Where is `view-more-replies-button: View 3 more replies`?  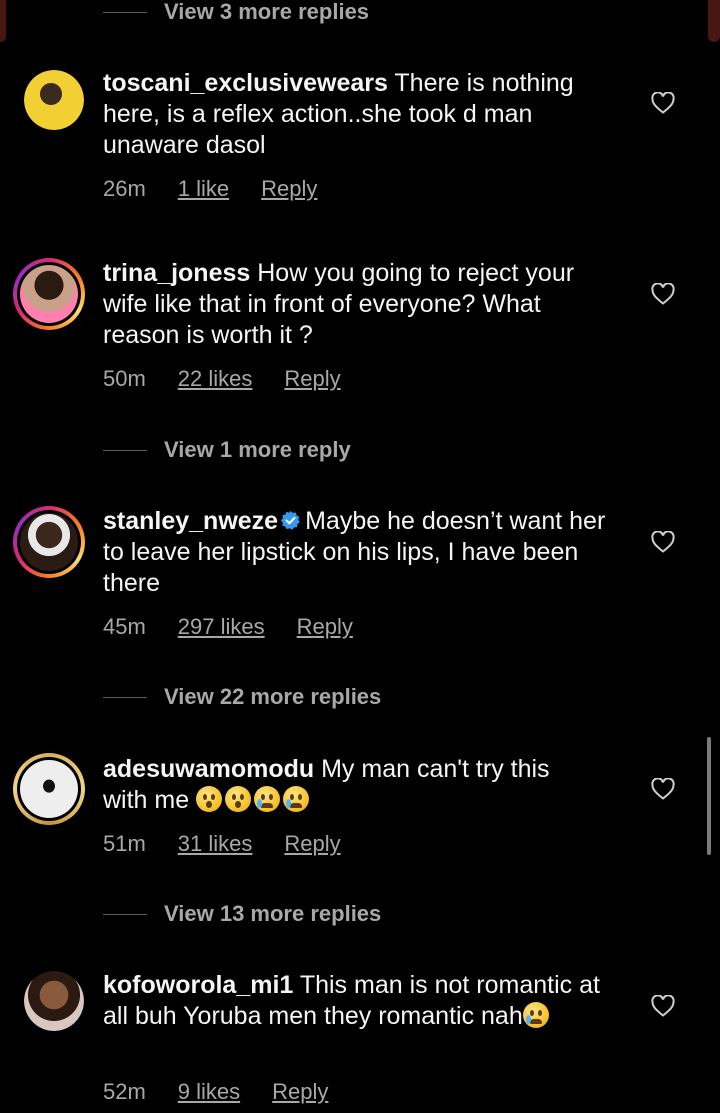
view-more-replies-button: View 3 more replies is located at coordinates (236, 13).